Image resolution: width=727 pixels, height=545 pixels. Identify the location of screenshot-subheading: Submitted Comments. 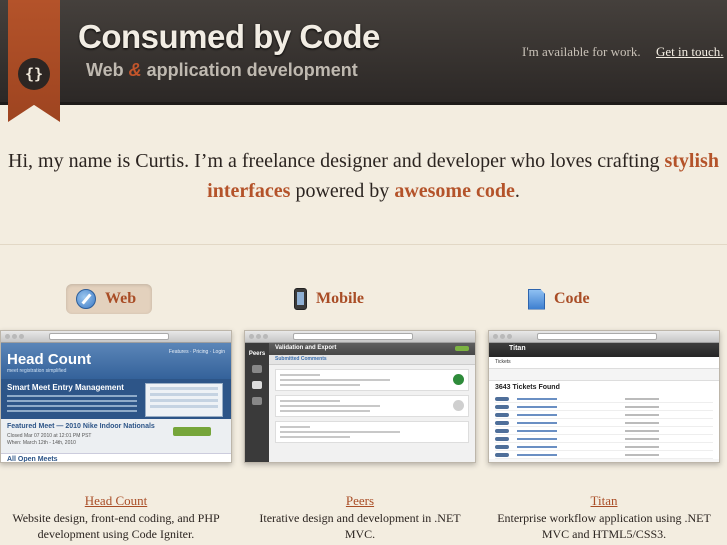
(301, 359).